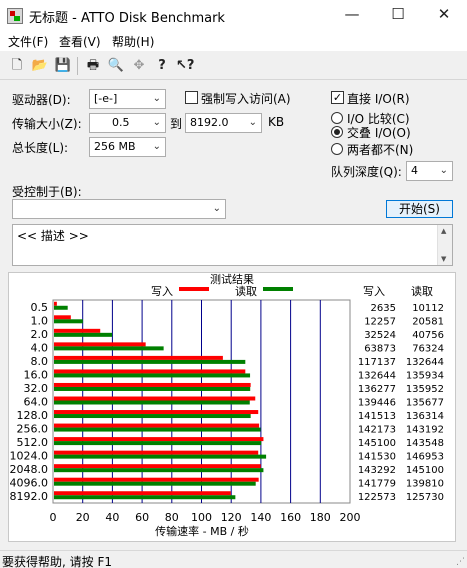 The image size is (467, 568). Describe the element at coordinates (377, 416) in the screenshot. I see `write-value: 141513` at that location.